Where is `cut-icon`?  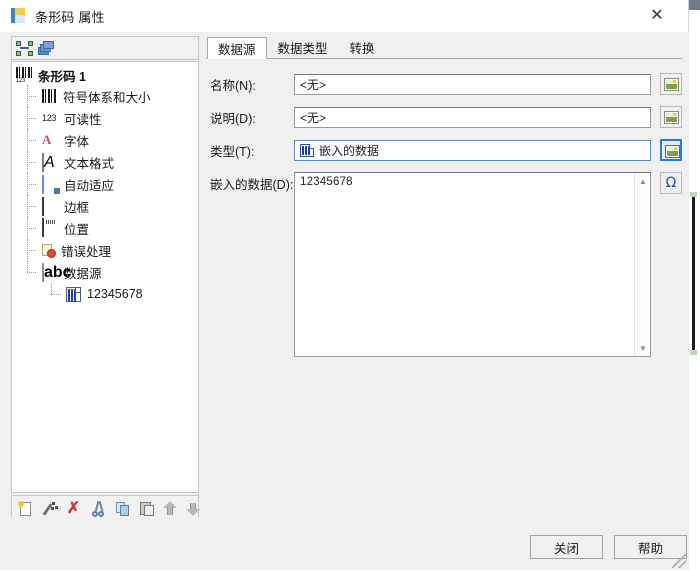
cut-icon is located at coordinates (98, 508).